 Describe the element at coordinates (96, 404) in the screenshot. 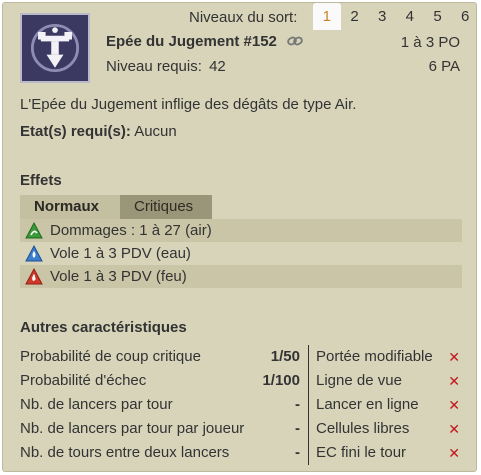

I see `char-label: Nb. de lancers par tour` at that location.